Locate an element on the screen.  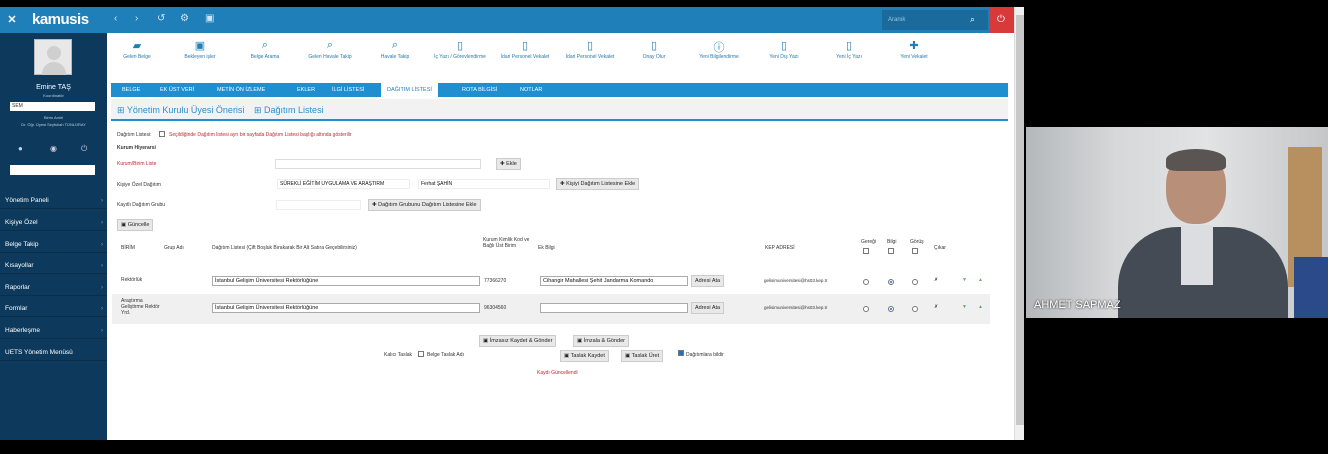
tab-notlar: NOTLAR is located at coordinates (531, 90).